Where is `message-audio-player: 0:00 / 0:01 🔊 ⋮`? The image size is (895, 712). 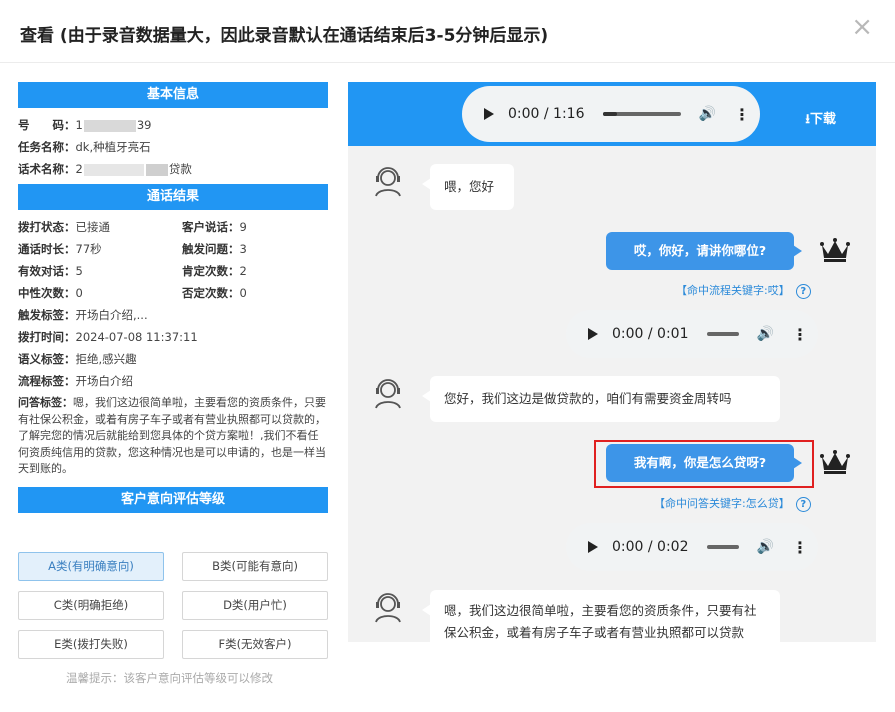
message-audio-player: 0:00 / 0:01 🔊 ⋮ is located at coordinates (692, 334).